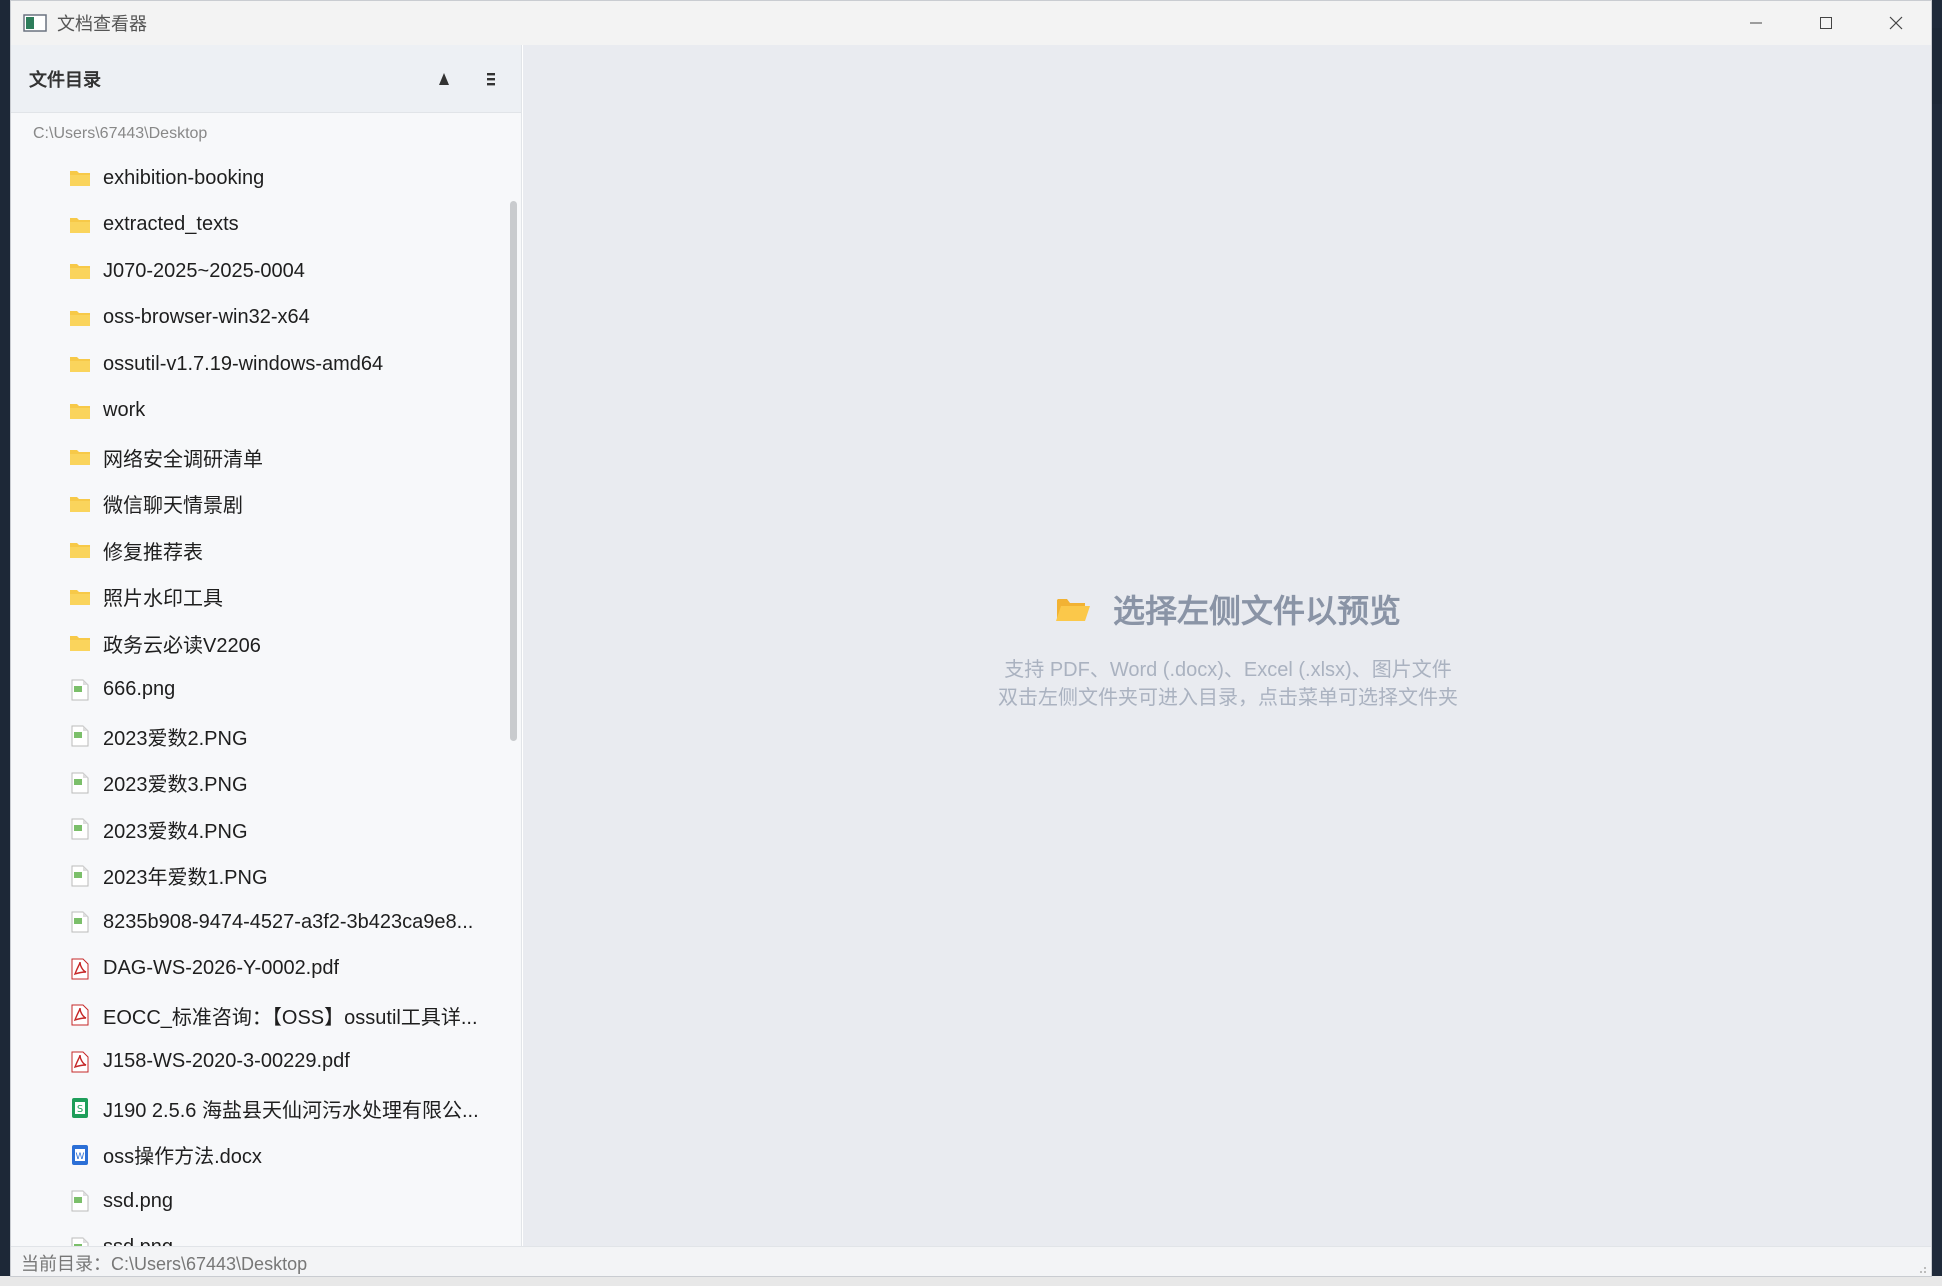 The image size is (1942, 1286). What do you see at coordinates (260, 597) in the screenshot?
I see `folder-item: 照片水印工具` at bounding box center [260, 597].